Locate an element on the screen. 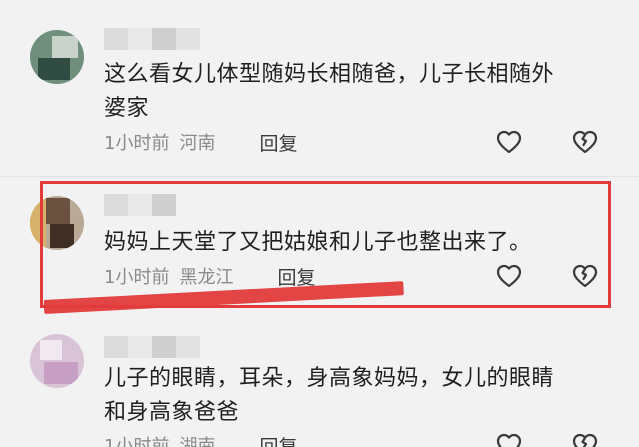 This screenshot has width=639, height=447. comment-text: 妈妈上天堂了又把姑娘和儿子也整出来了。 is located at coordinates (364, 243).